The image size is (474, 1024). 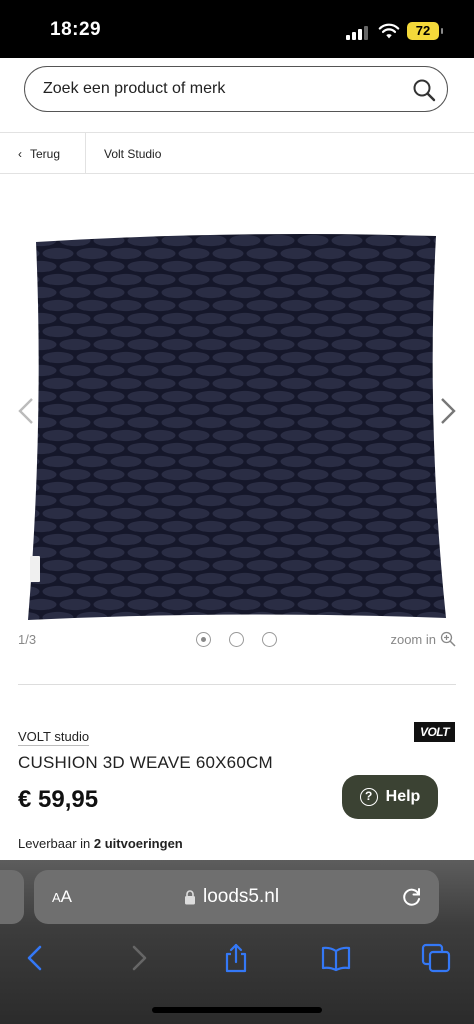 What do you see at coordinates (36, 958) in the screenshot?
I see `back-chevron-icon` at bounding box center [36, 958].